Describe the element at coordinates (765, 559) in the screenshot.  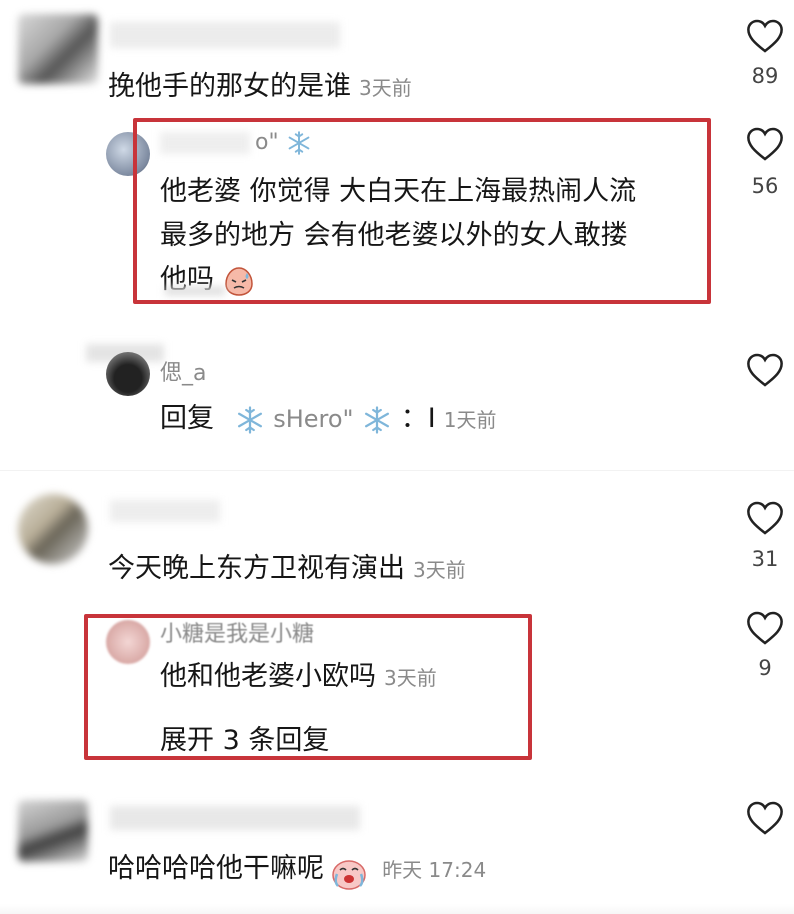
I see `like-count: 31` at that location.